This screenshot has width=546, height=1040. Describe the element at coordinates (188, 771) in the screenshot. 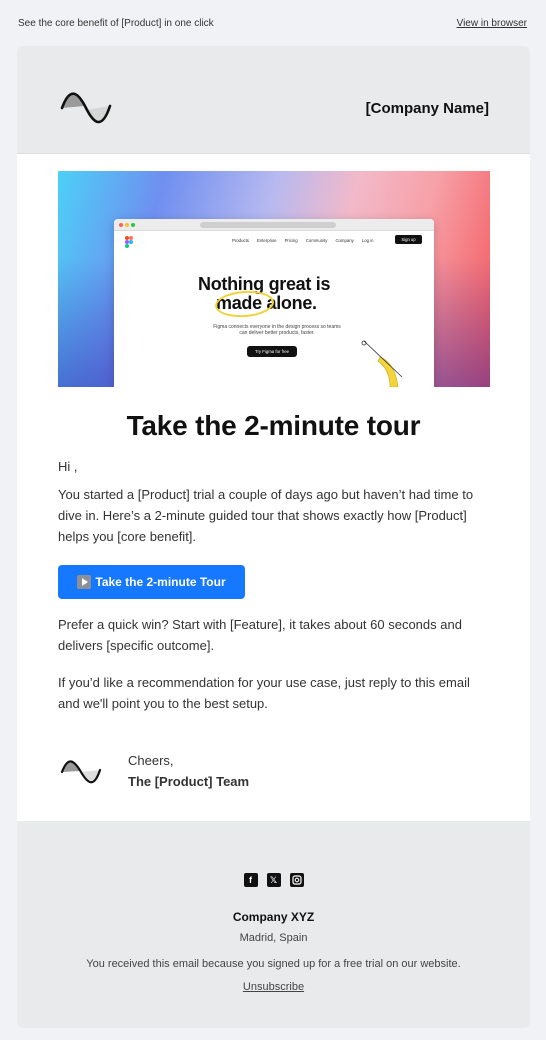

I see `signature: Cheers, The [Product] Team` at that location.